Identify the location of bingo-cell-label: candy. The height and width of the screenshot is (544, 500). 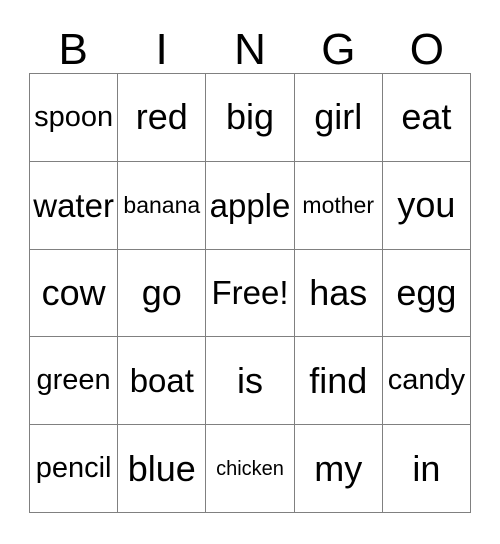
(426, 380).